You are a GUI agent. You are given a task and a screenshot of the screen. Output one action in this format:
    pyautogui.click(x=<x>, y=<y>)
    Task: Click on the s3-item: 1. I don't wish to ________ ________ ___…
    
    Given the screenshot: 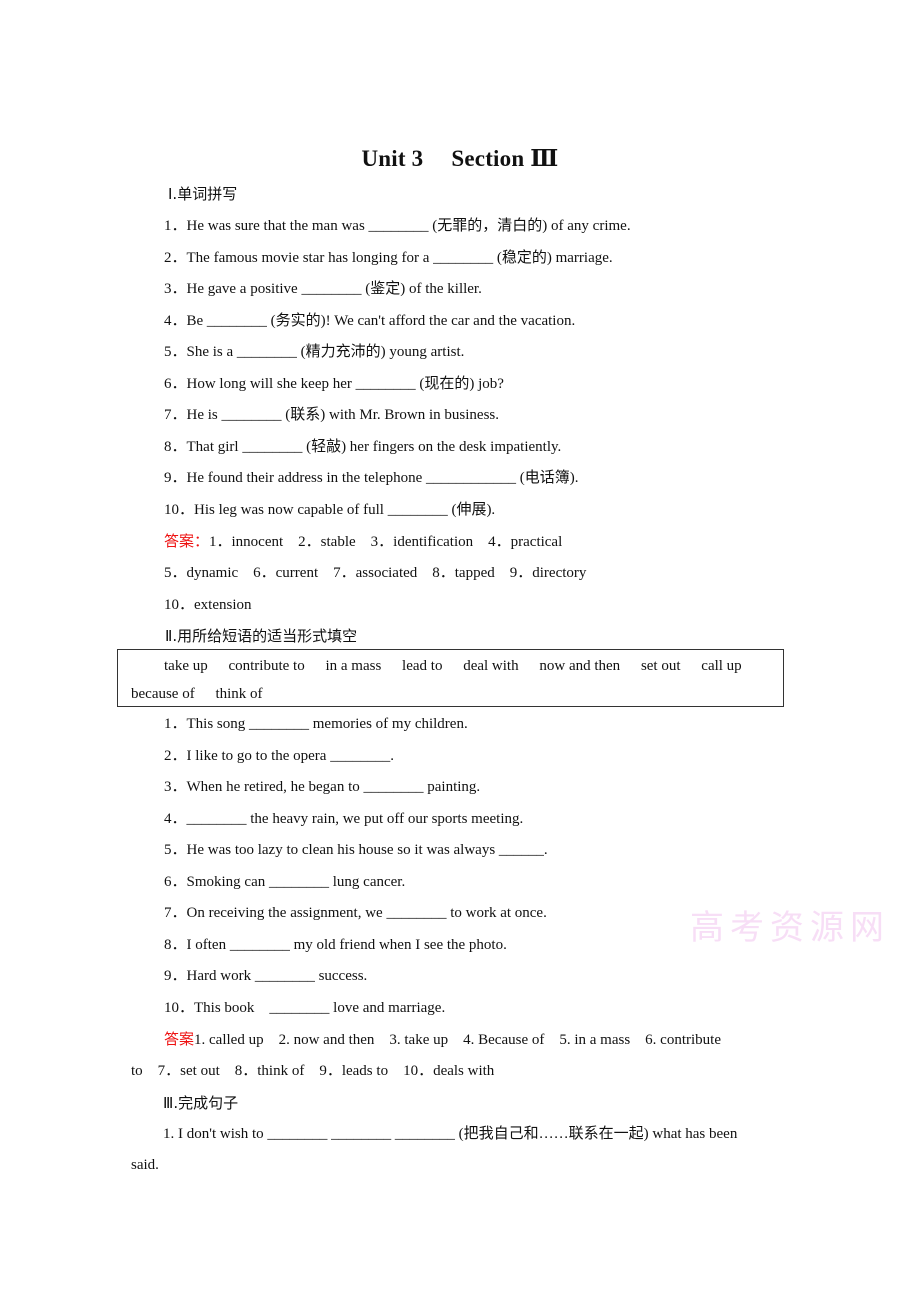 What is the action you would take?
    pyautogui.click(x=450, y=1134)
    